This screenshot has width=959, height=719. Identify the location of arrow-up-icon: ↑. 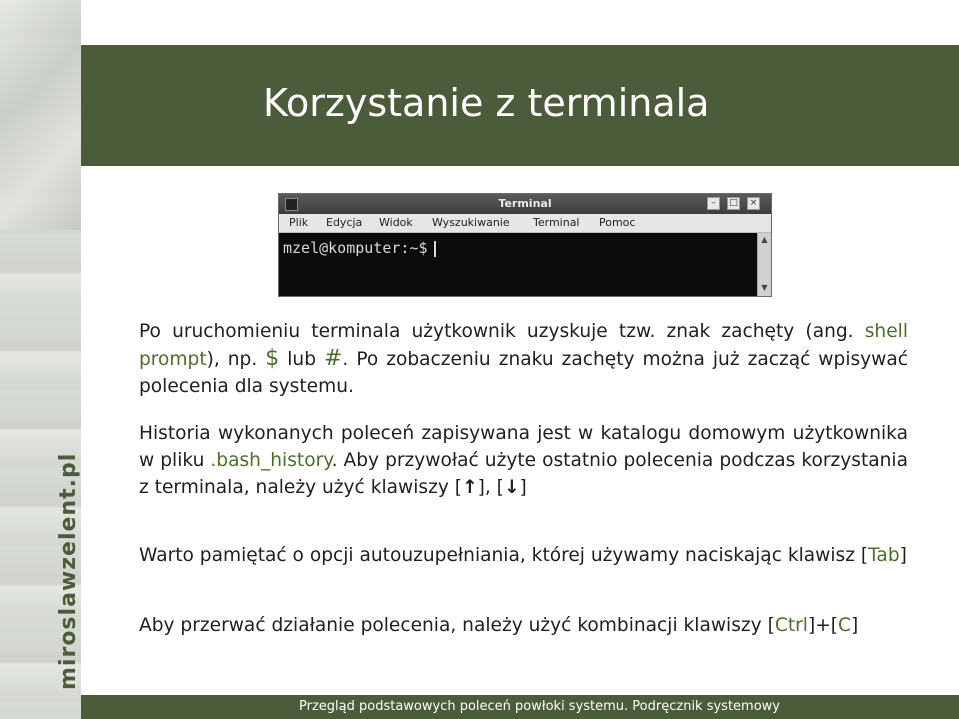
(470, 487).